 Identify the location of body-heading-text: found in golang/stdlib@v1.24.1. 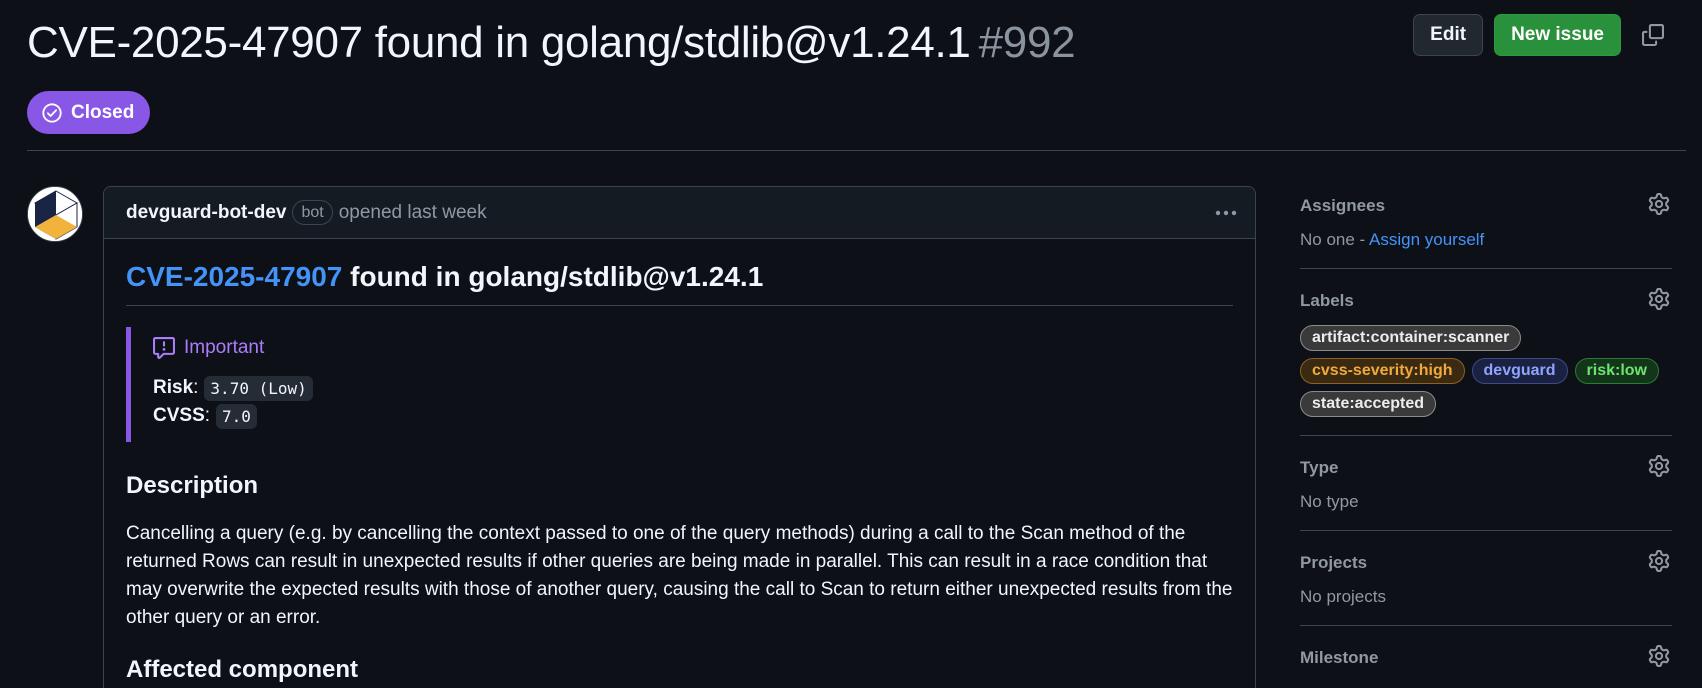
(553, 276).